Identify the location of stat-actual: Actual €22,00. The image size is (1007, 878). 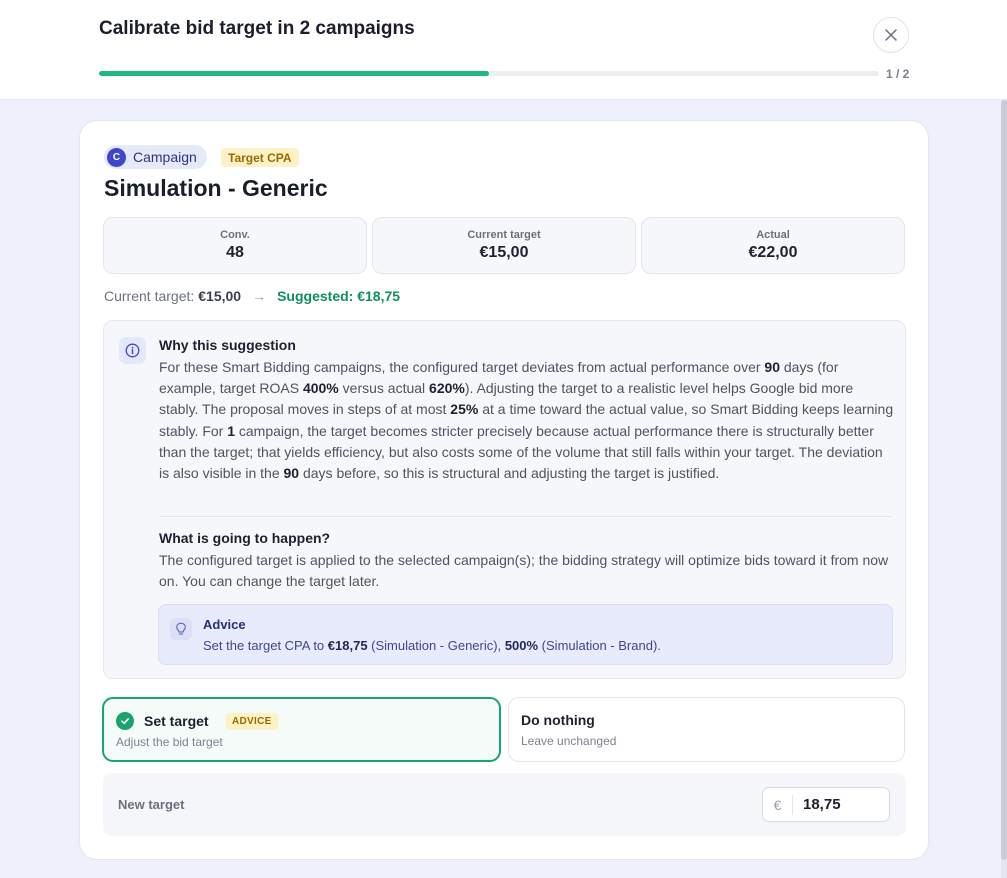
(773, 245).